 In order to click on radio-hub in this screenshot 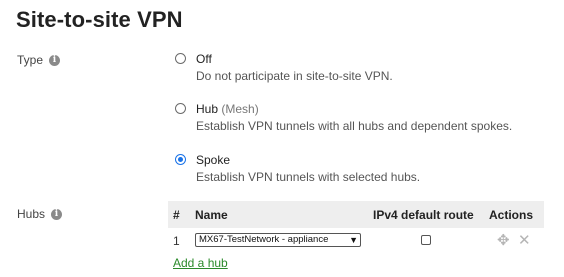, I will do `click(180, 108)`.